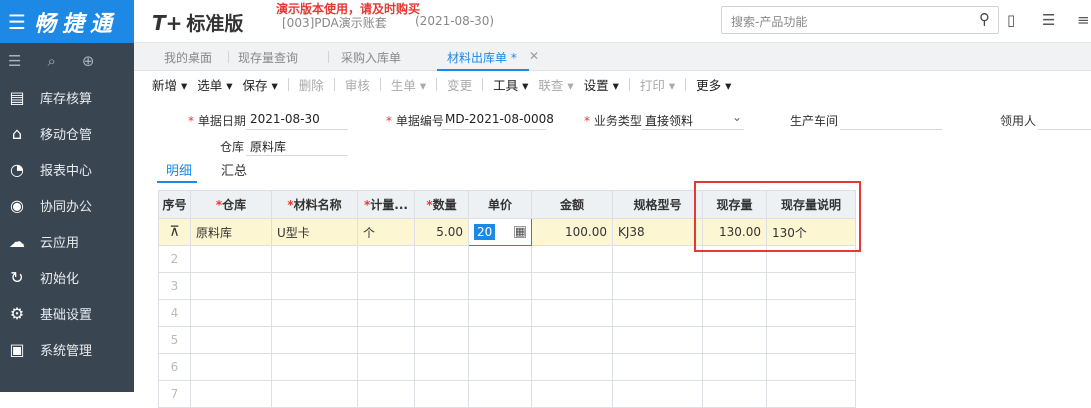 Image resolution: width=1091 pixels, height=408 pixels. What do you see at coordinates (17, 22) in the screenshot?
I see `menu-toggle-icon: ☰` at bounding box center [17, 22].